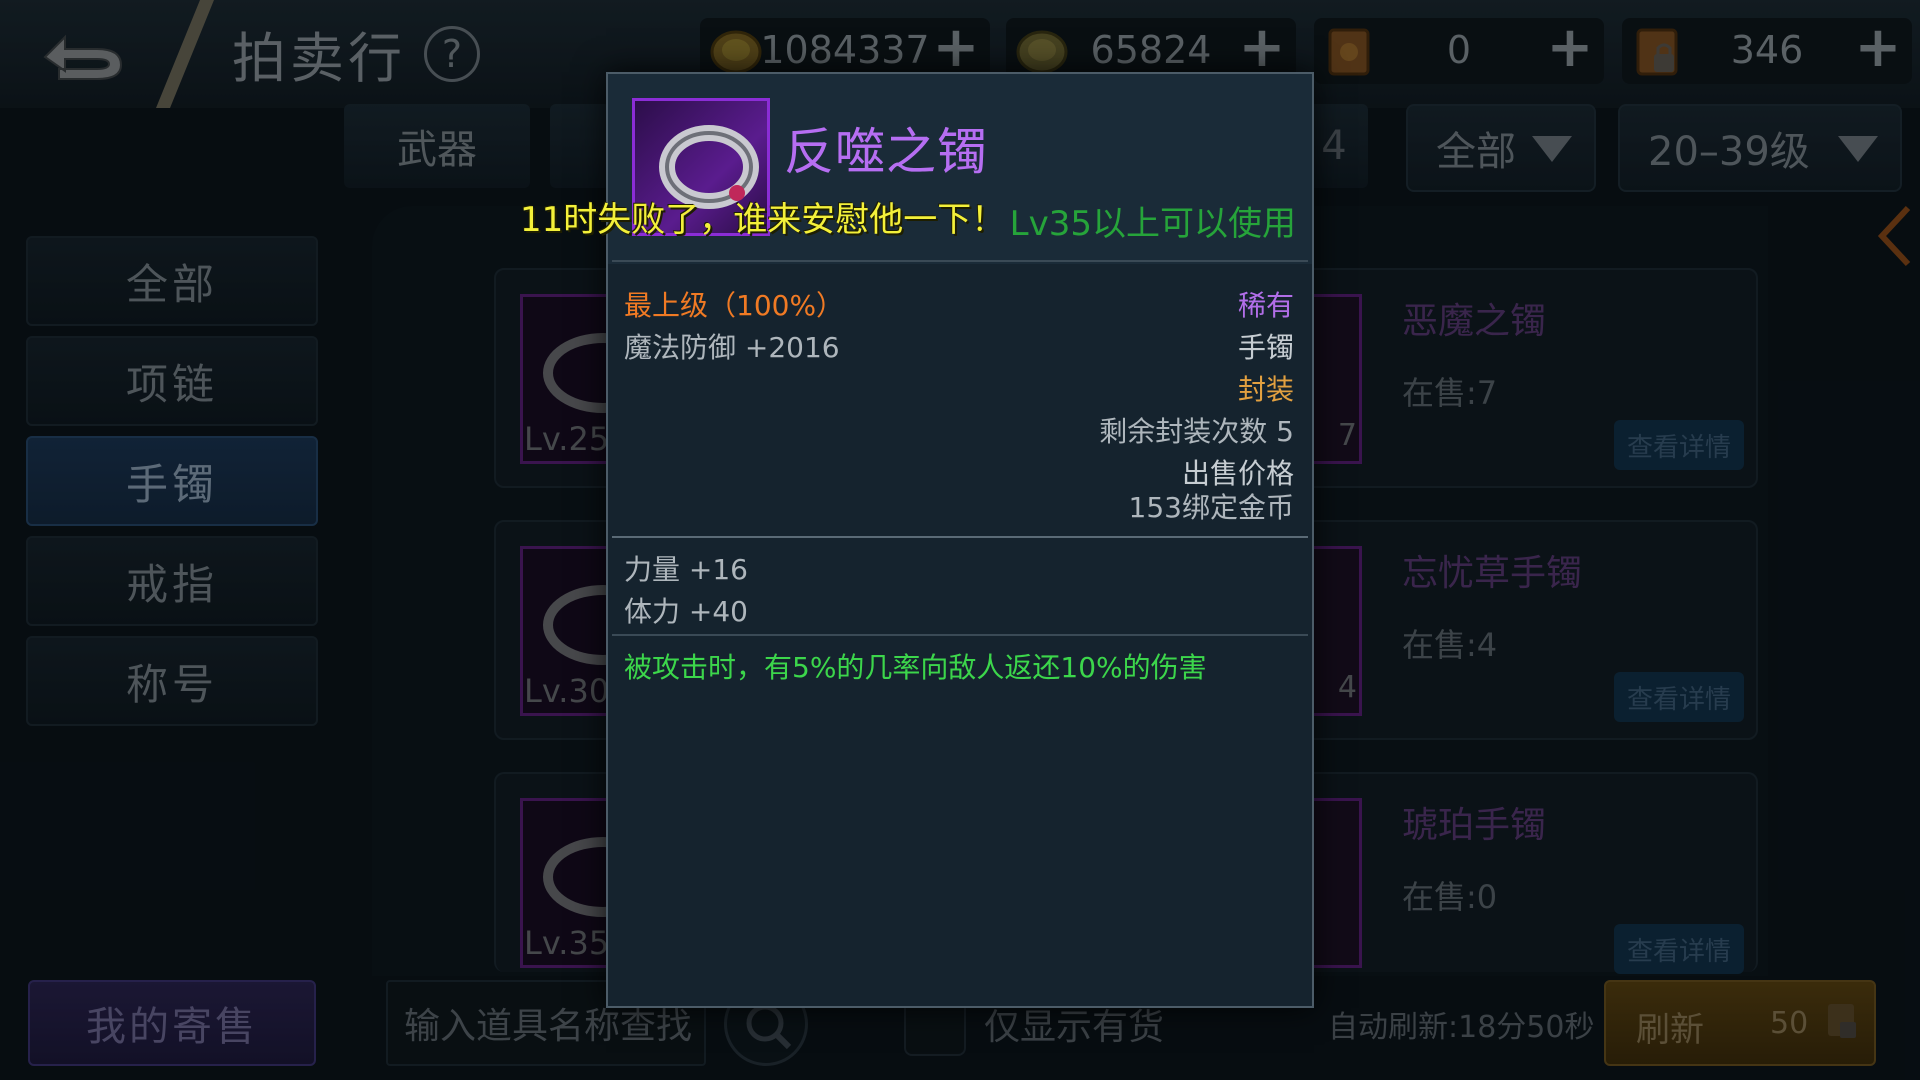  Describe the element at coordinates (732, 347) in the screenshot. I see `magic-defense-stat: 魔法防御 +2016` at that location.